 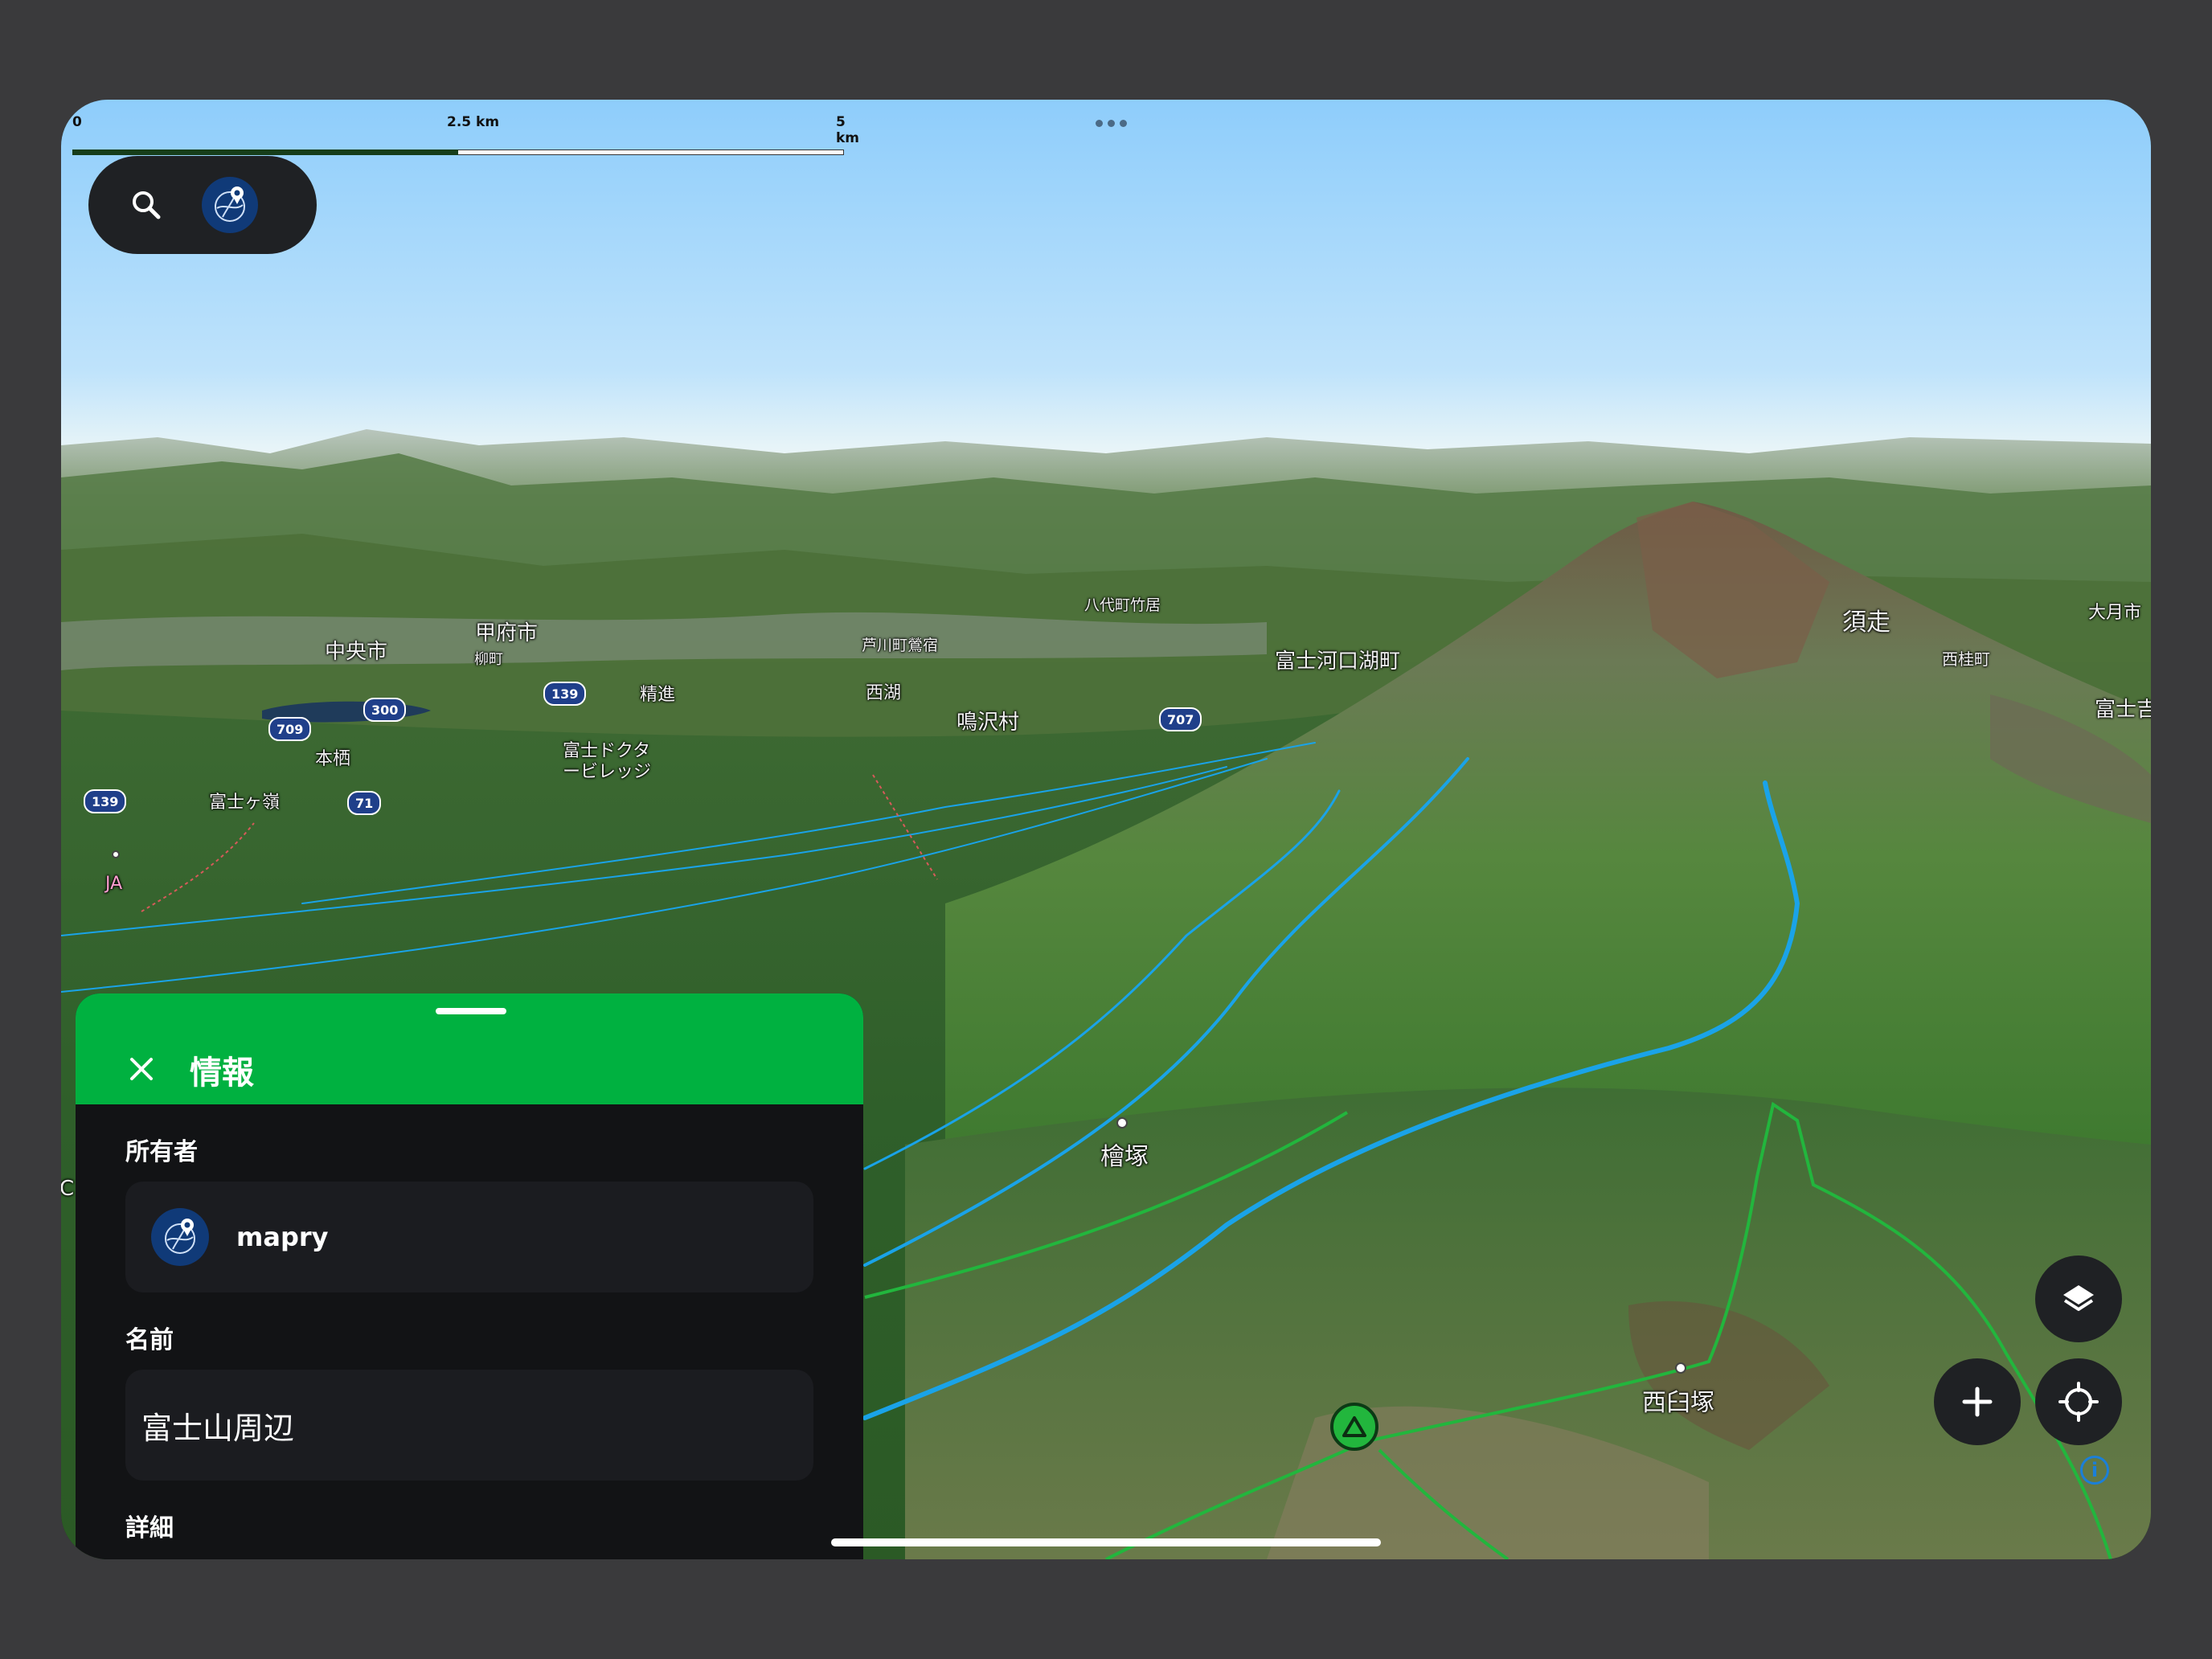 What do you see at coordinates (469, 1048) in the screenshot?
I see `sheet-header: 情報` at bounding box center [469, 1048].